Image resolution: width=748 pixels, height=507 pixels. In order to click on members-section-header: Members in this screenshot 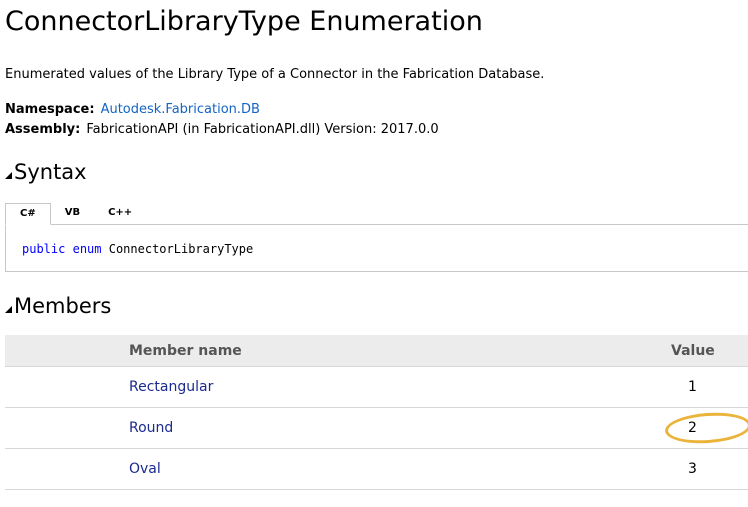, I will do `click(58, 306)`.